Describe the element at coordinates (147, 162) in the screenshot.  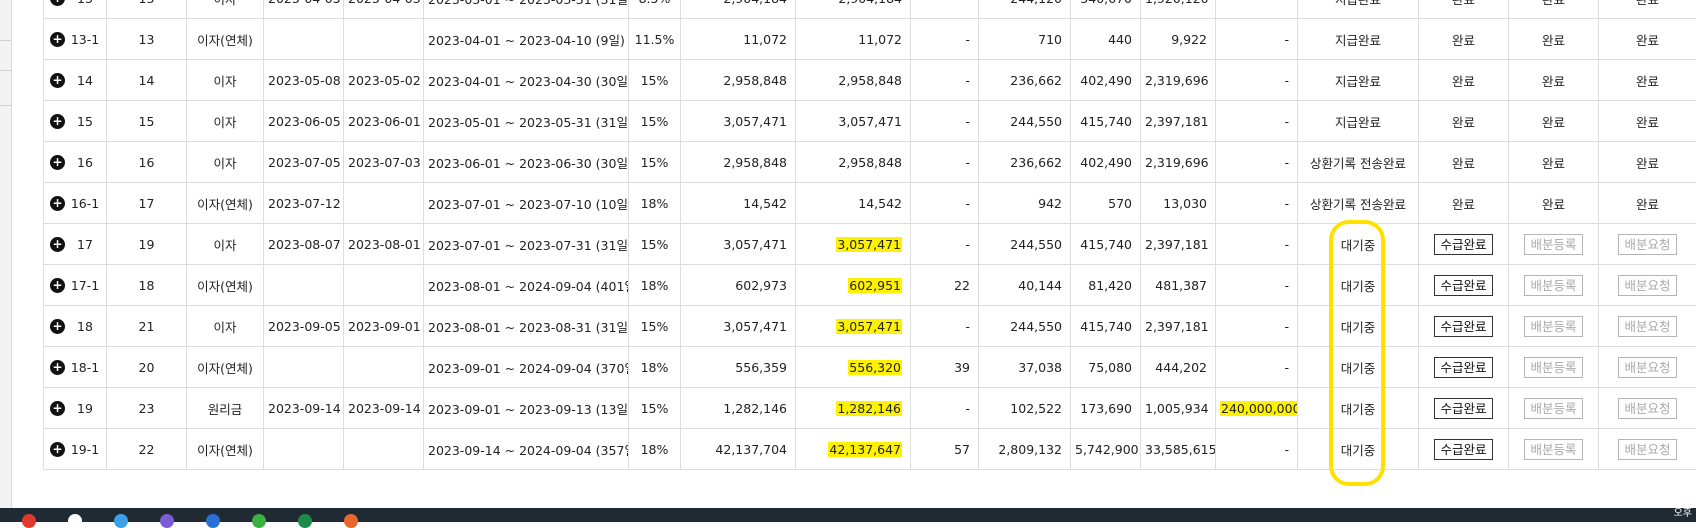
I see `sequence-cell: 16` at that location.